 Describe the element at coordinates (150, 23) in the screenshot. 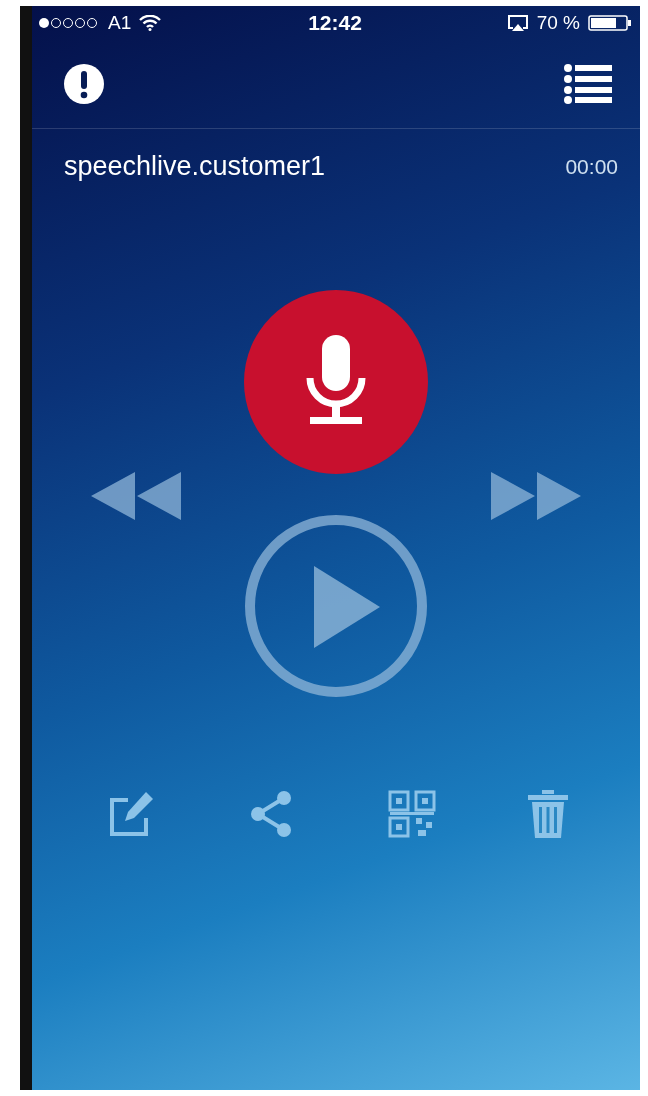

I see `wifi-icon` at that location.